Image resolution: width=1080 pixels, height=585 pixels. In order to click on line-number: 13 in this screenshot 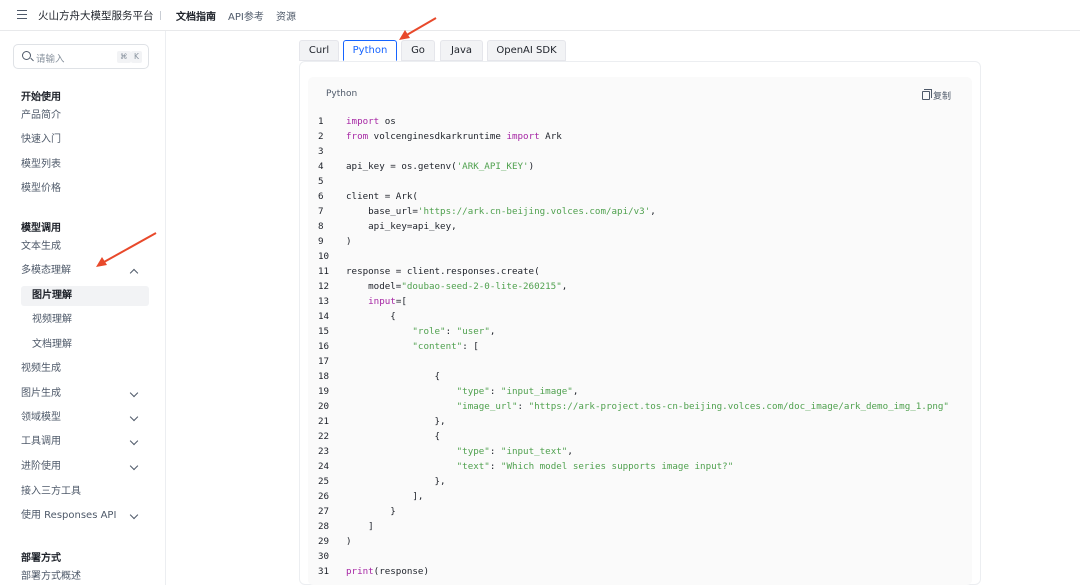, I will do `click(324, 301)`.